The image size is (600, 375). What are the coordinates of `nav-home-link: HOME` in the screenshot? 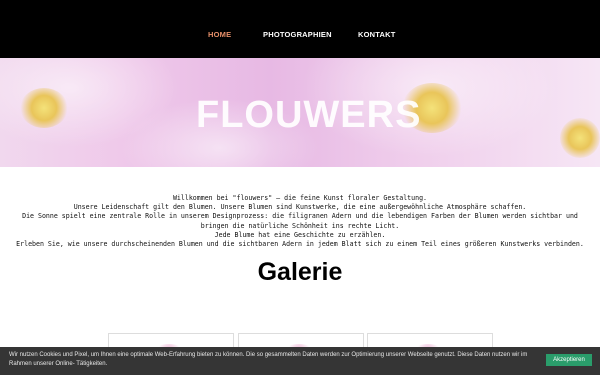 It's located at (219, 34).